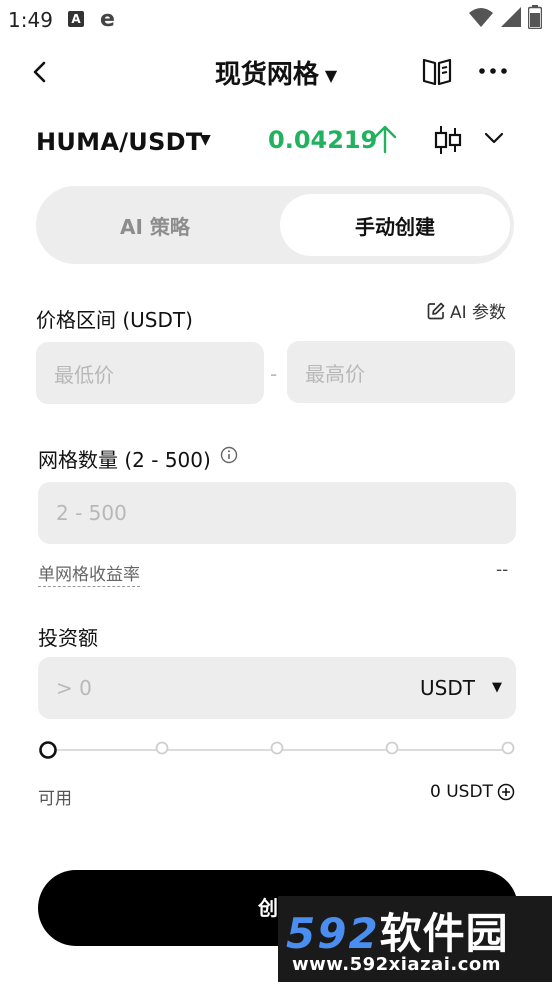 This screenshot has width=552, height=982. What do you see at coordinates (266, 75) in the screenshot?
I see `page-title-text: 现货网格` at bounding box center [266, 75].